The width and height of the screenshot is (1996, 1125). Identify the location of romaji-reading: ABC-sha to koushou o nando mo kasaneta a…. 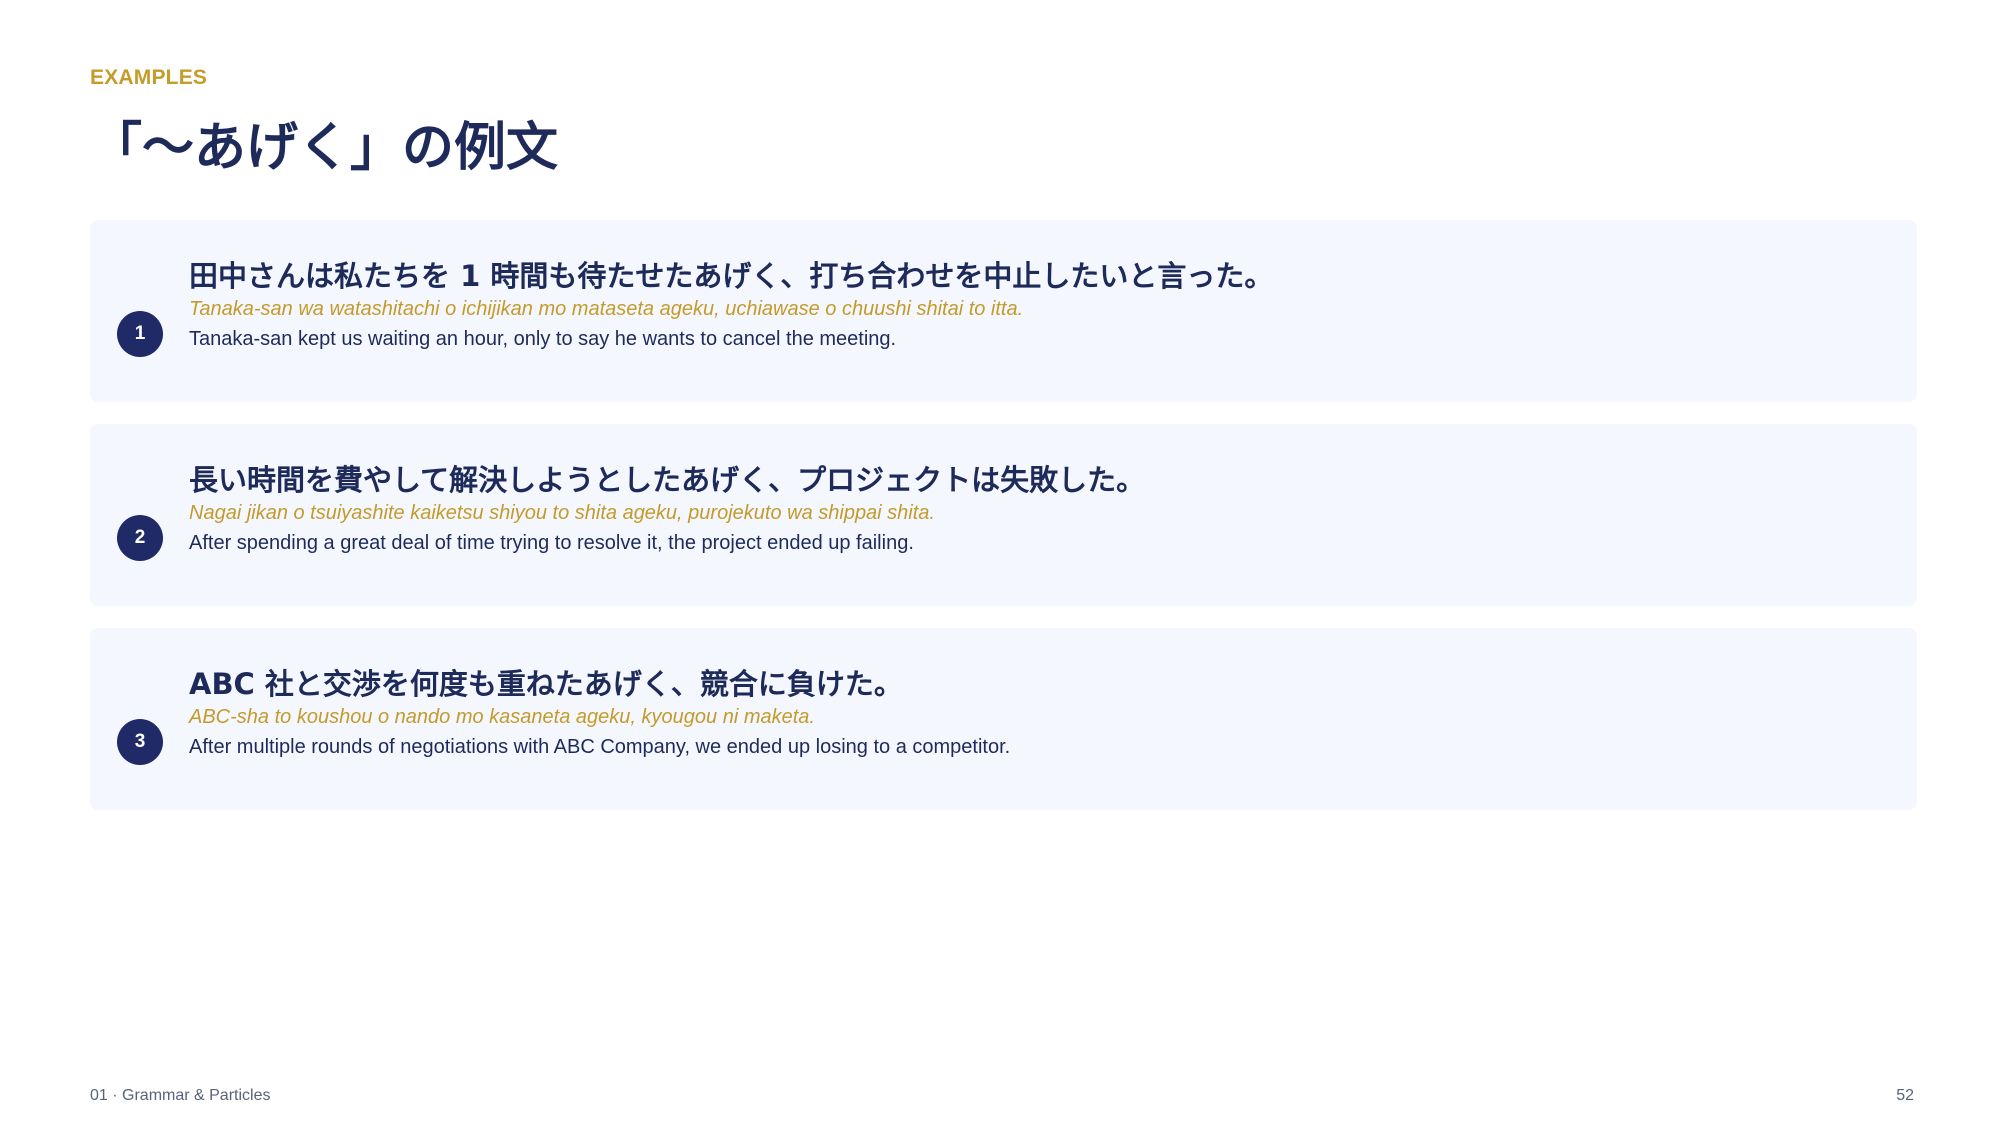
(502, 717).